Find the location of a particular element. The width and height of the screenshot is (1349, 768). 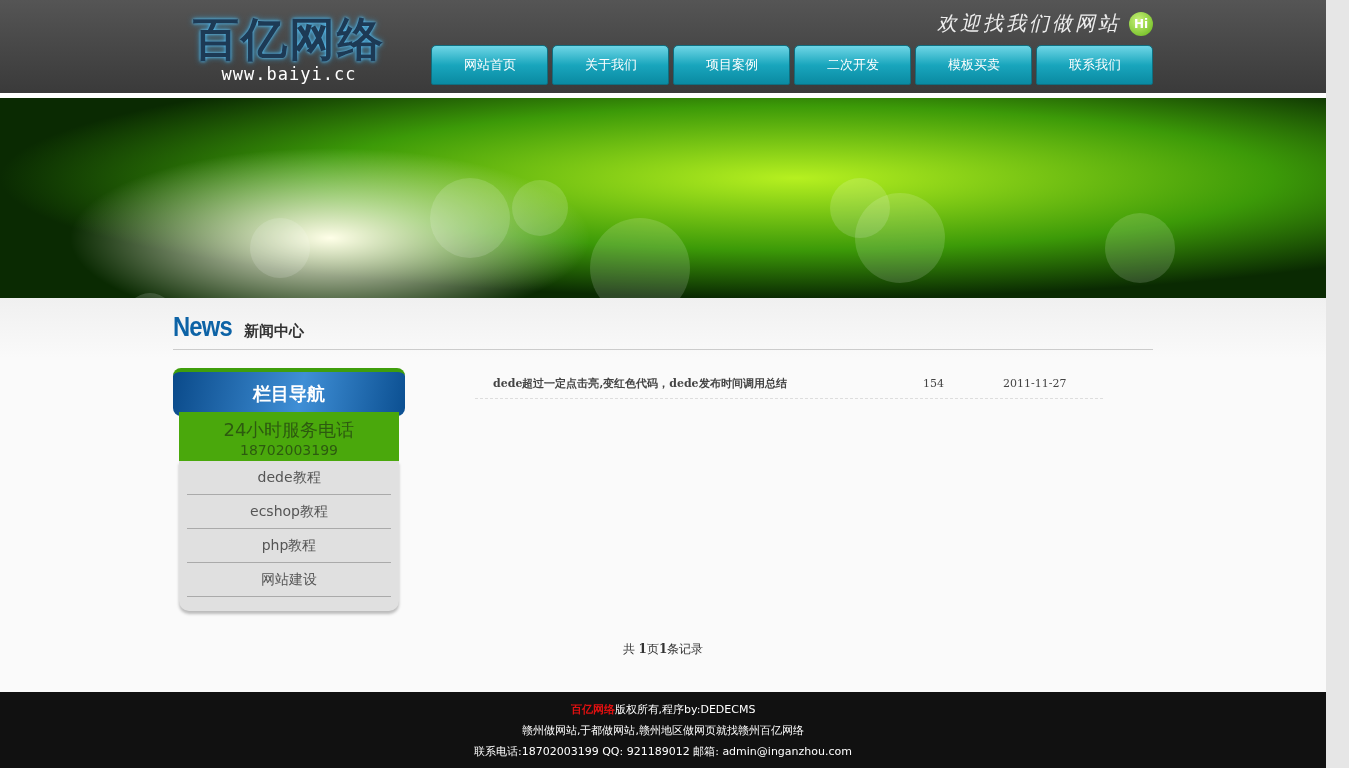

nav-link: 关于我们 is located at coordinates (610, 65).